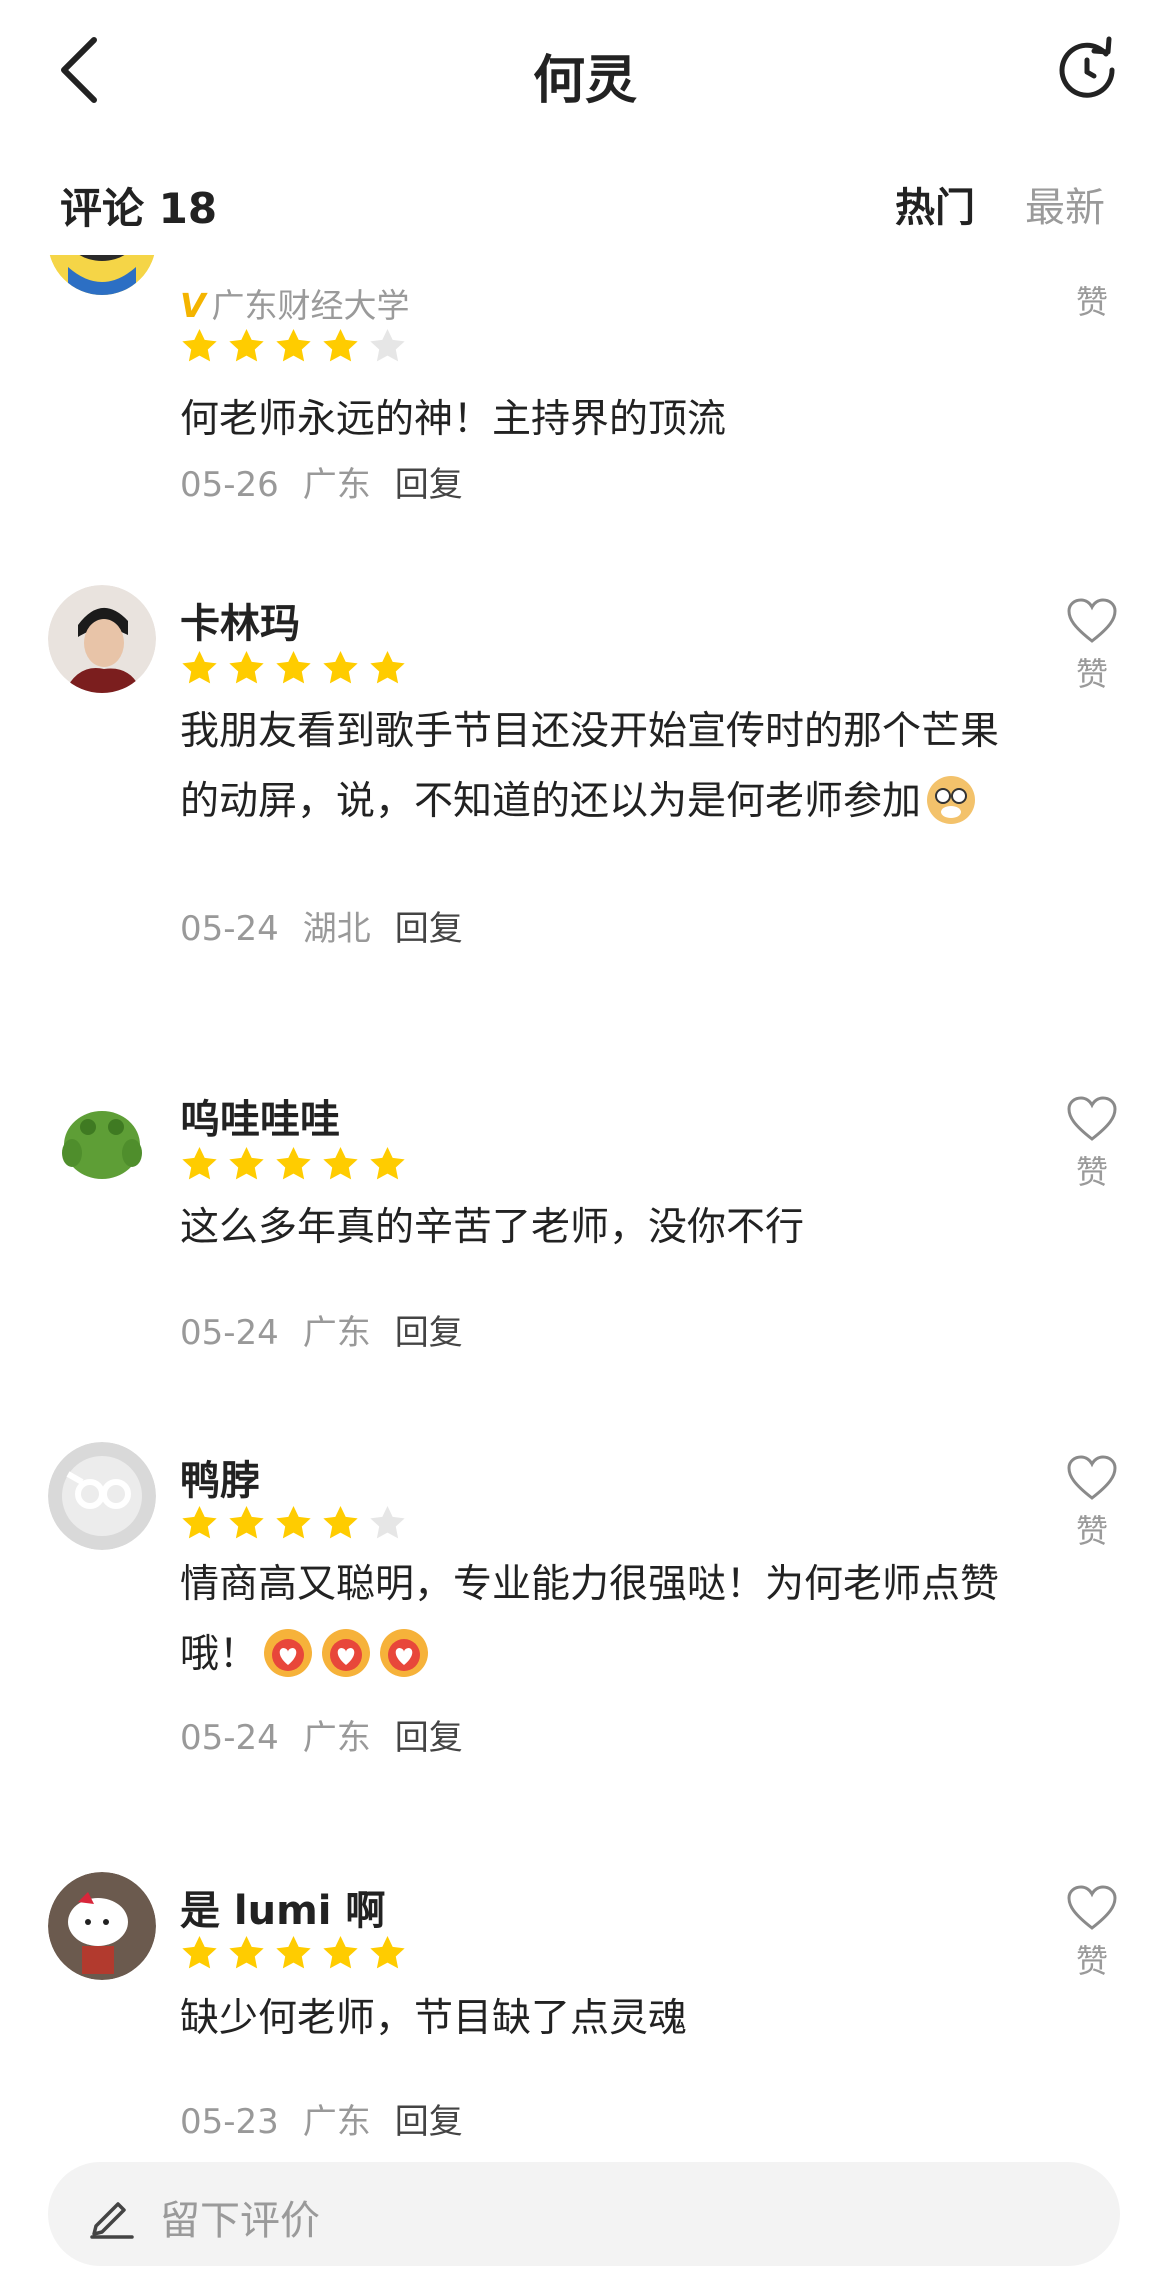 The height and width of the screenshot is (2295, 1170). I want to click on comment-meta: 05-26 广东 回复, so click(333, 481).